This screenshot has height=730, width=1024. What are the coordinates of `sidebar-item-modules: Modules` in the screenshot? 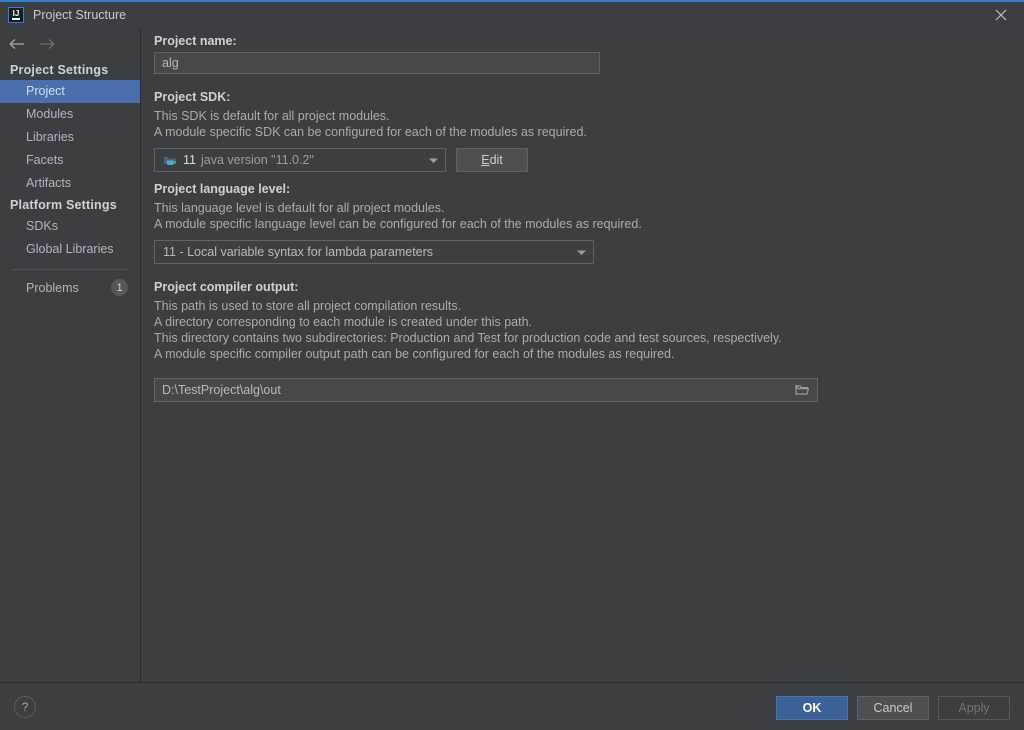 It's located at (70, 114).